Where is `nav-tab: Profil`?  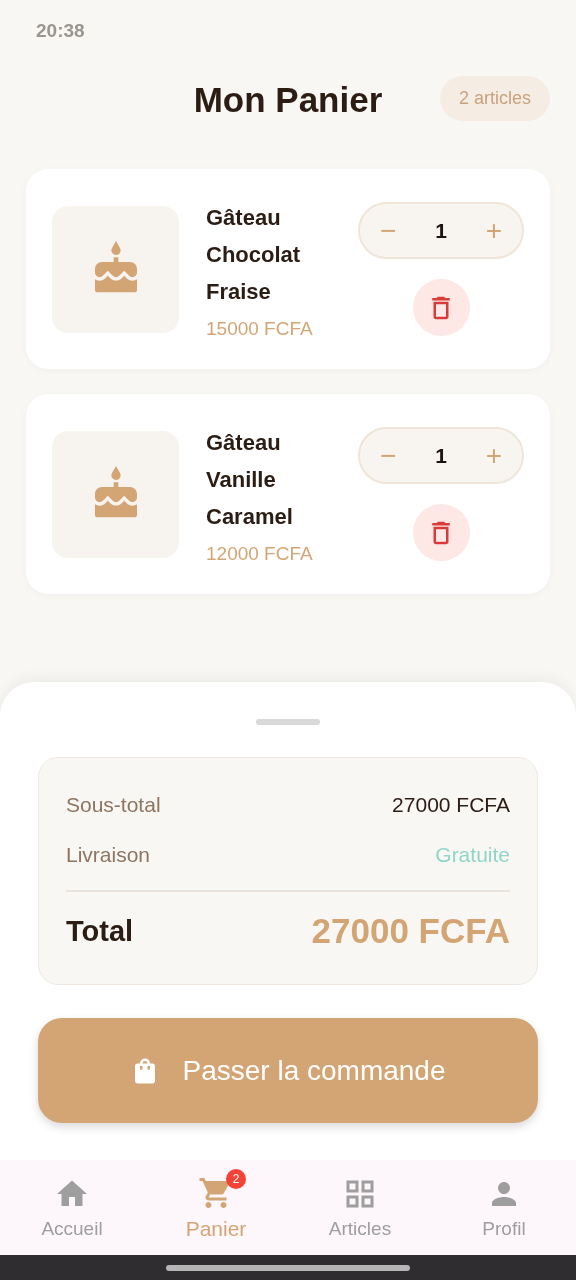 nav-tab: Profil is located at coordinates (504, 1207).